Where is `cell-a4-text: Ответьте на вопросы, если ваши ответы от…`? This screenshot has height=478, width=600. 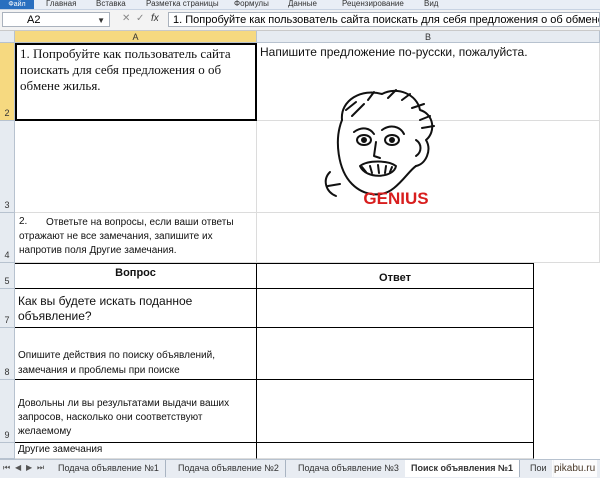 cell-a4-text: Ответьте на вопросы, если ваши ответы от… is located at coordinates (126, 236).